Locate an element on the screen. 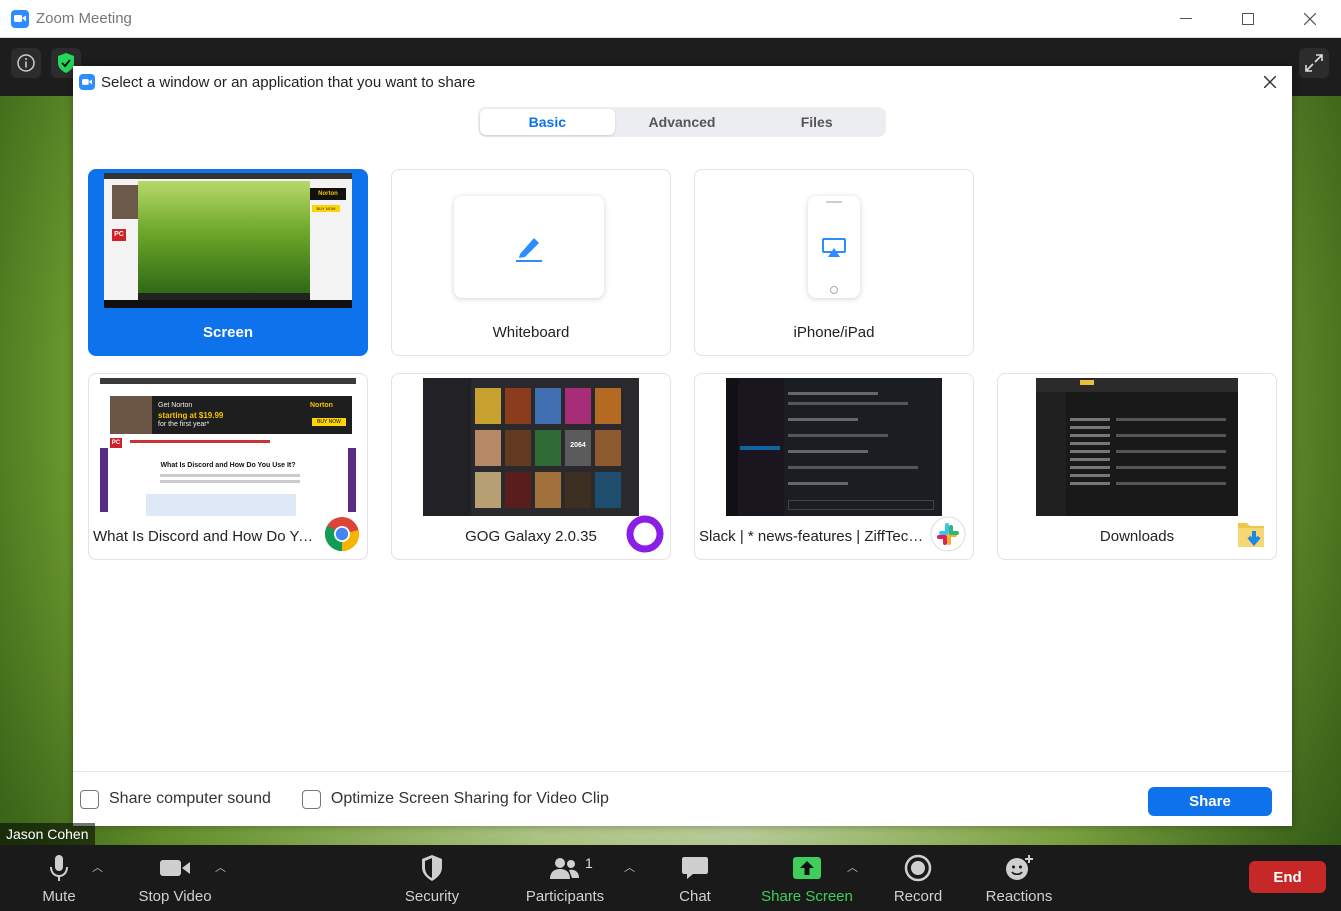 This screenshot has width=1341, height=911. share-option-whiteboard: Whiteboard is located at coordinates (531, 262).